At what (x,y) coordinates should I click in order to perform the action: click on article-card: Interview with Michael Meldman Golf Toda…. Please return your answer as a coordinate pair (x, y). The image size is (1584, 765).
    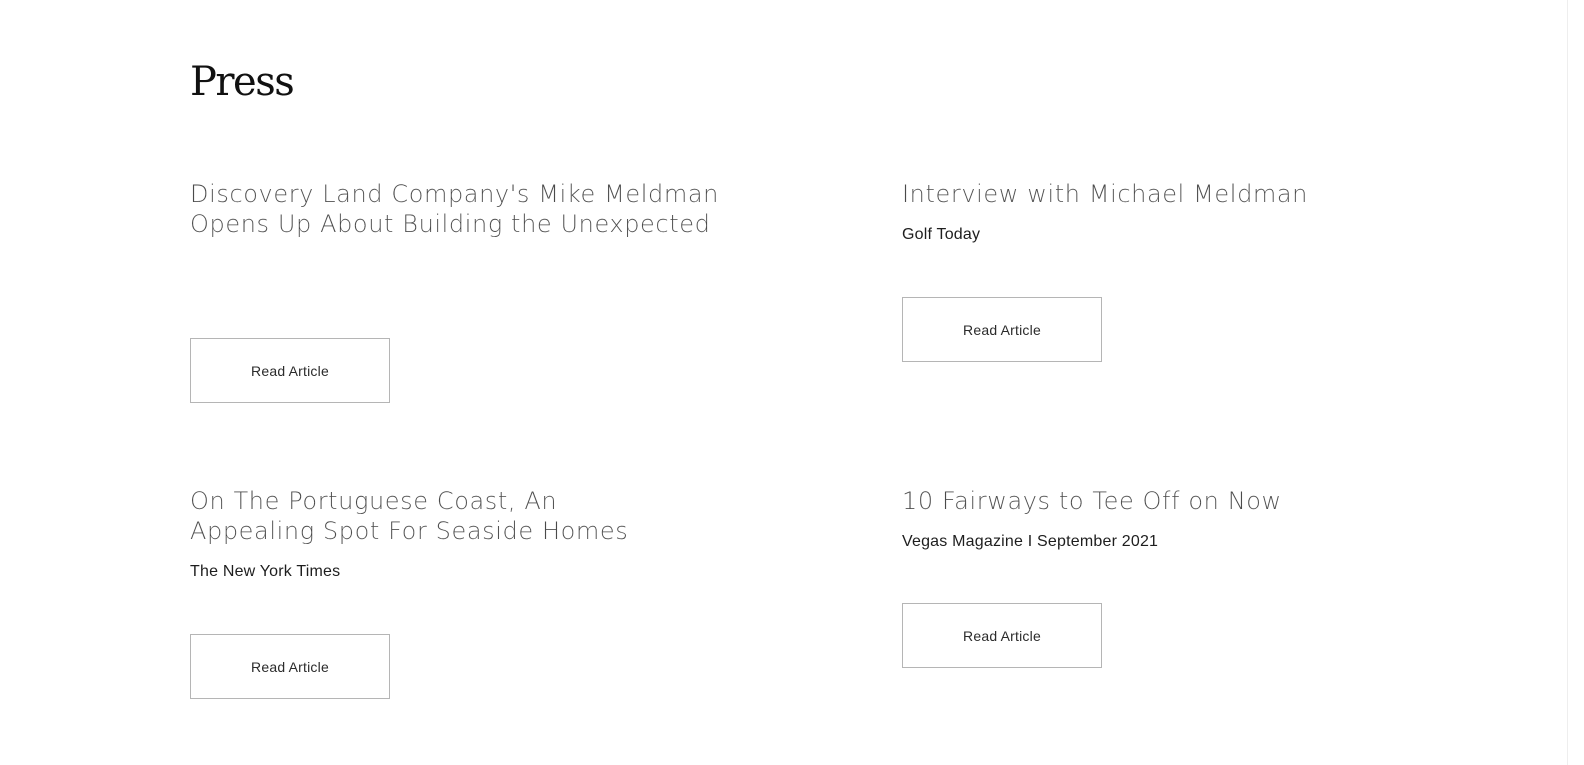
    Looking at the image, I should click on (1182, 212).